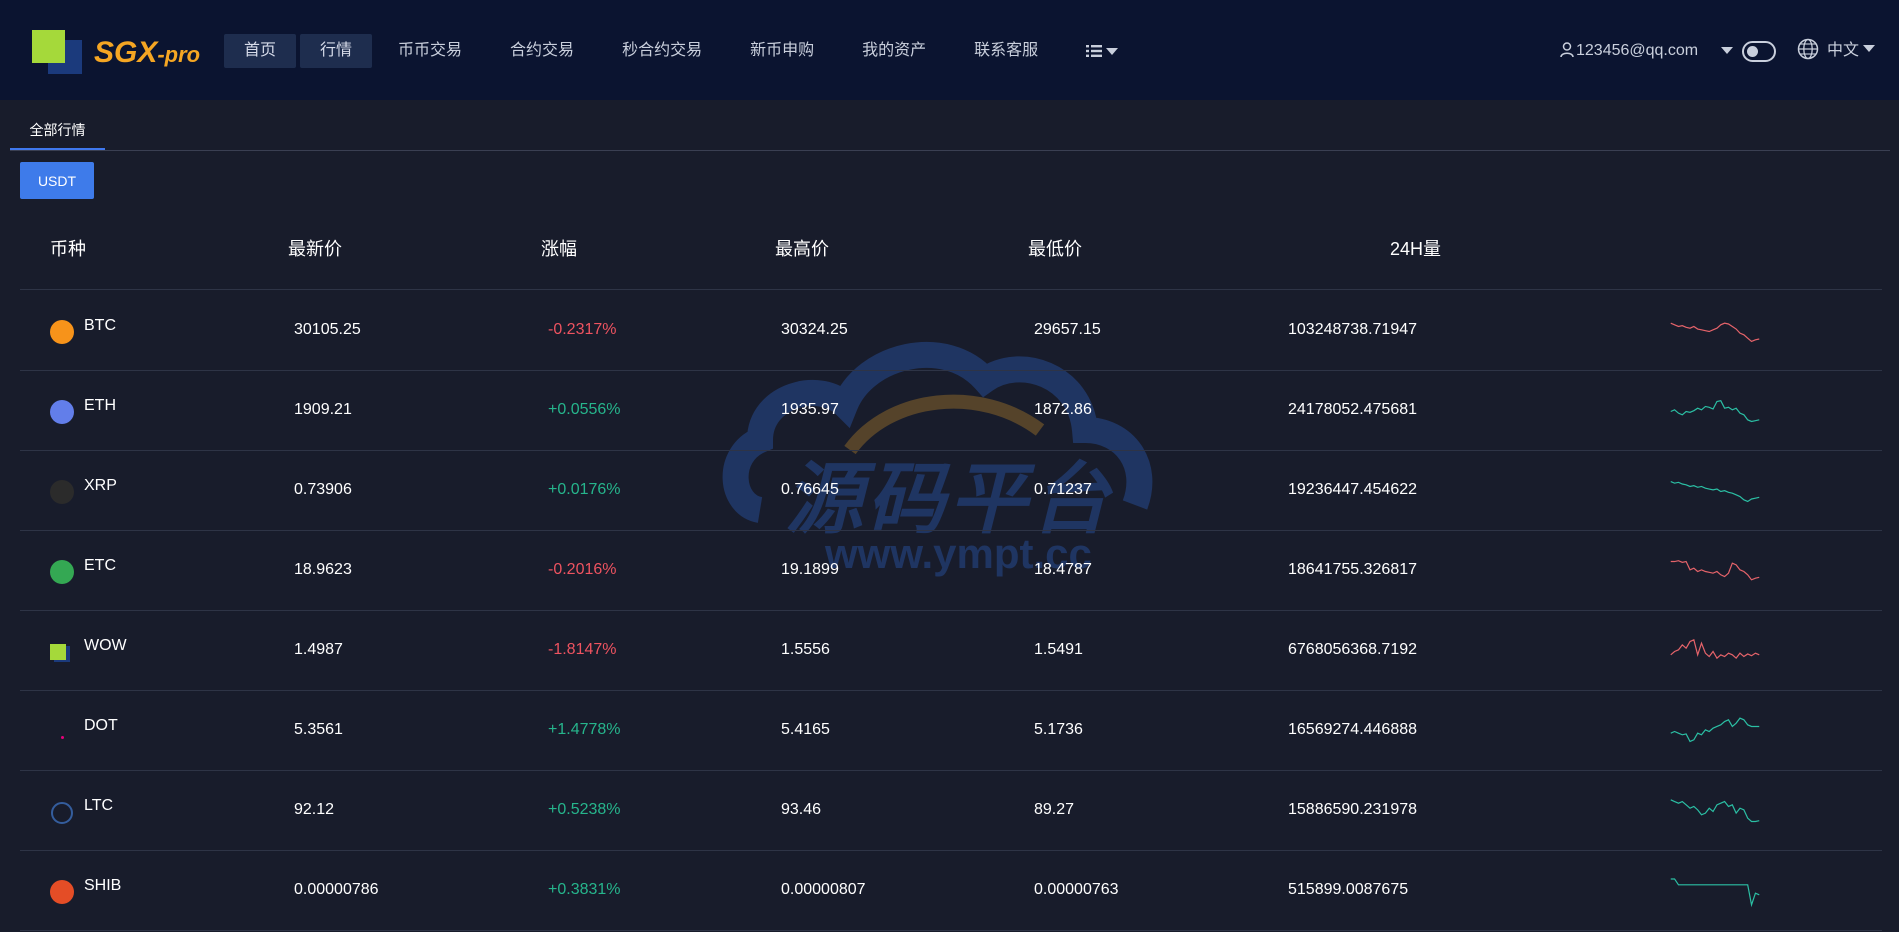 The image size is (1899, 932). I want to click on nav-my-assets: 我的资产, so click(894, 51).